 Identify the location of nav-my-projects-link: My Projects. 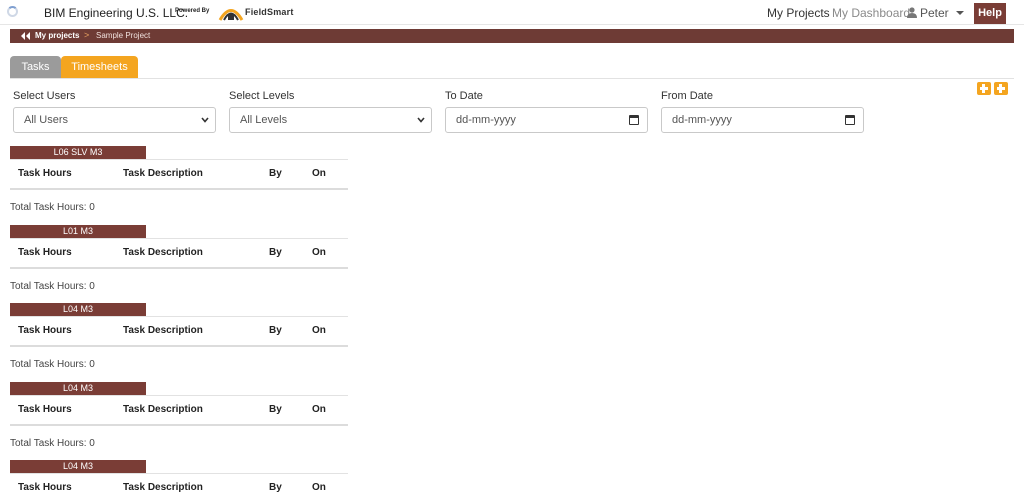
(798, 13).